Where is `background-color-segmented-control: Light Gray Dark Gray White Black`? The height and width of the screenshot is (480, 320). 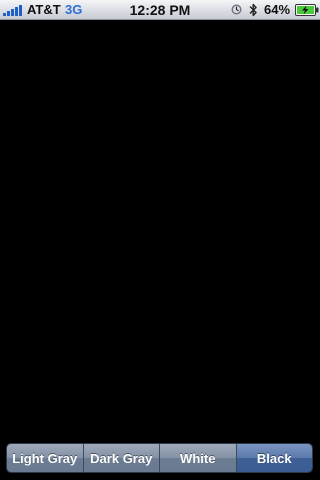
background-color-segmented-control: Light Gray Dark Gray White Black is located at coordinates (159, 458).